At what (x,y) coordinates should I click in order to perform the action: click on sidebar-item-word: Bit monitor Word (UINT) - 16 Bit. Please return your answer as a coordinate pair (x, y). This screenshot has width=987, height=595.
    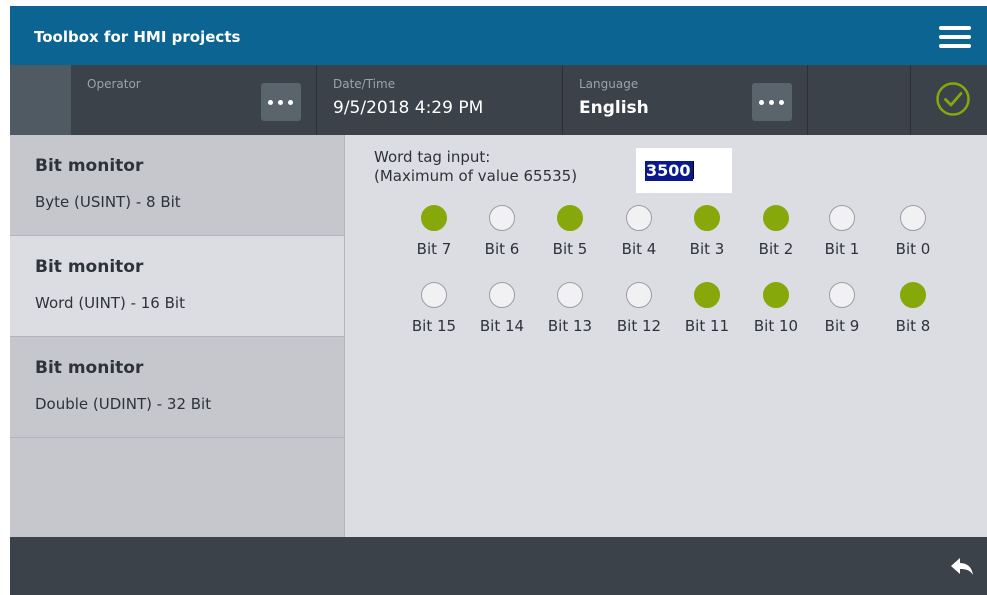
    Looking at the image, I should click on (177, 286).